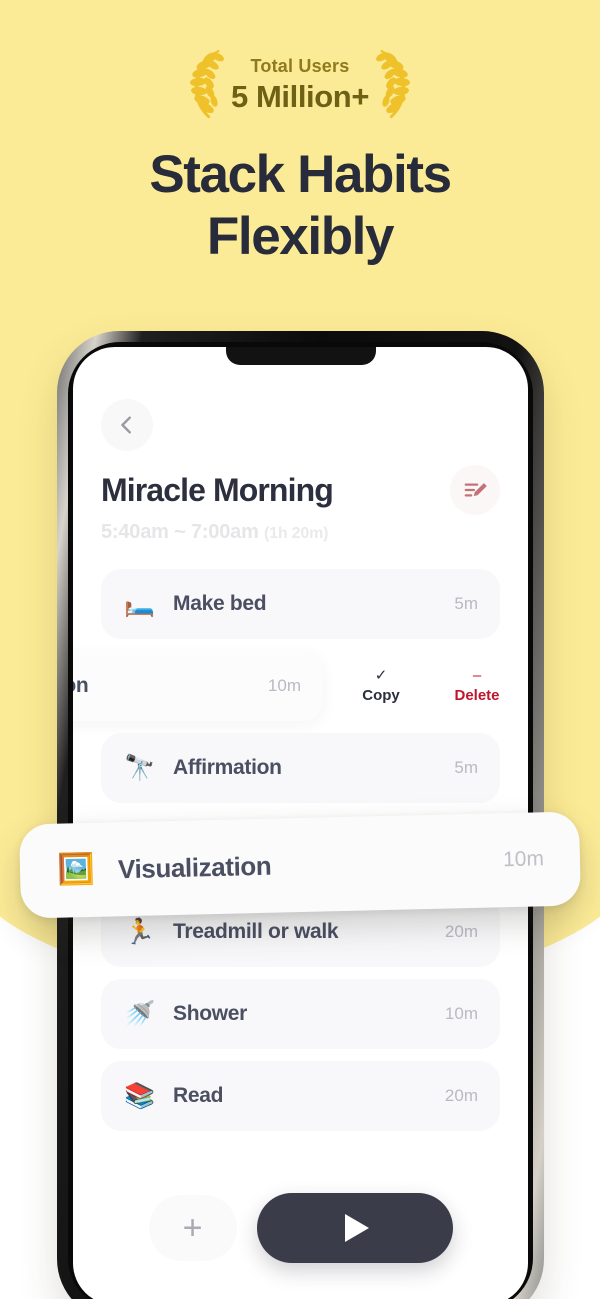 The width and height of the screenshot is (600, 1299). I want to click on minus-icon: –, so click(477, 675).